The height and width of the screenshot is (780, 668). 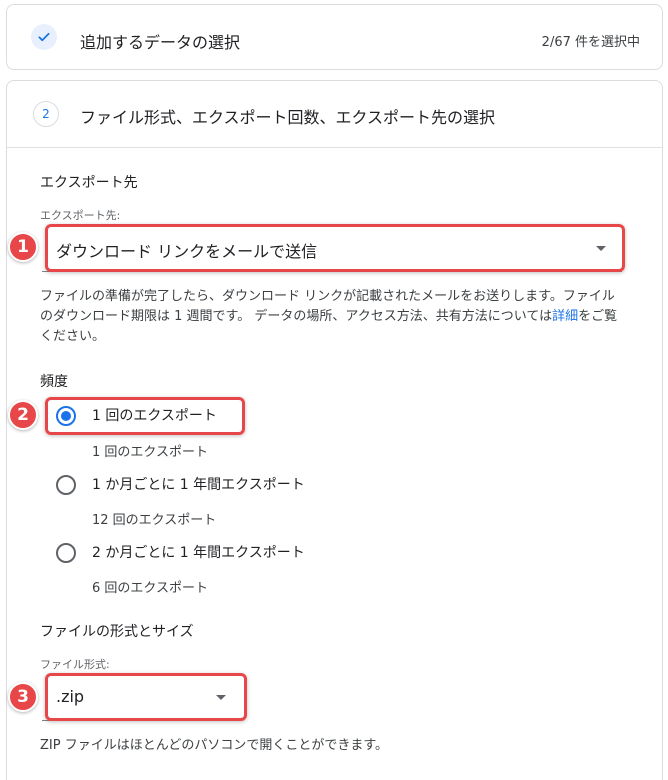 What do you see at coordinates (89, 183) in the screenshot?
I see `destination-section-label: エクスポート先` at bounding box center [89, 183].